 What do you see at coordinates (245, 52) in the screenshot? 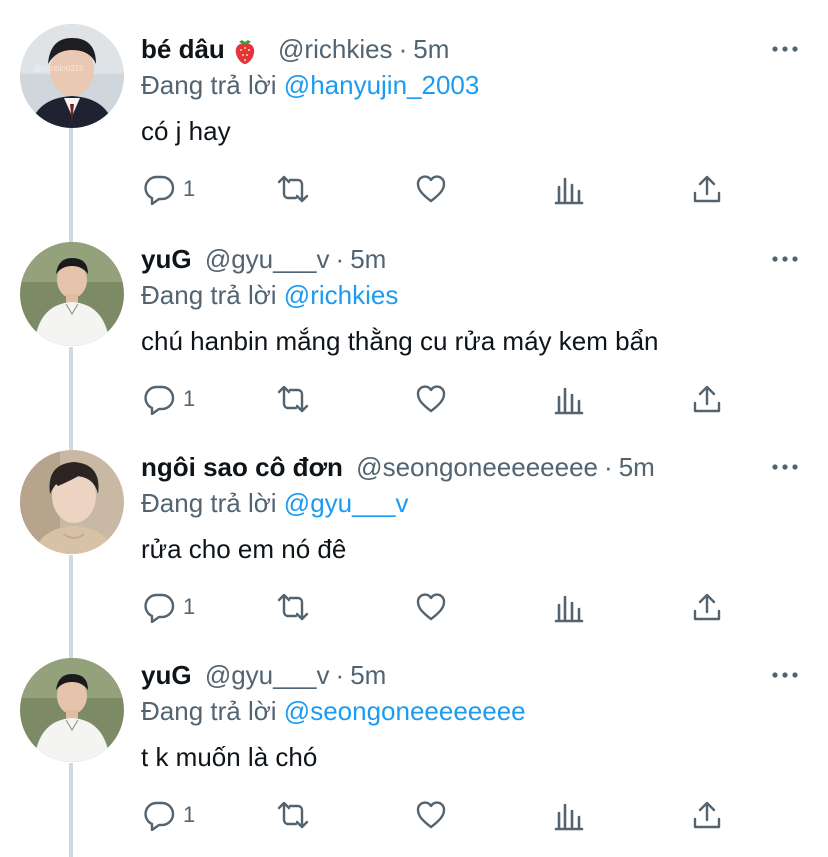
I see `strawberry-icon` at bounding box center [245, 52].